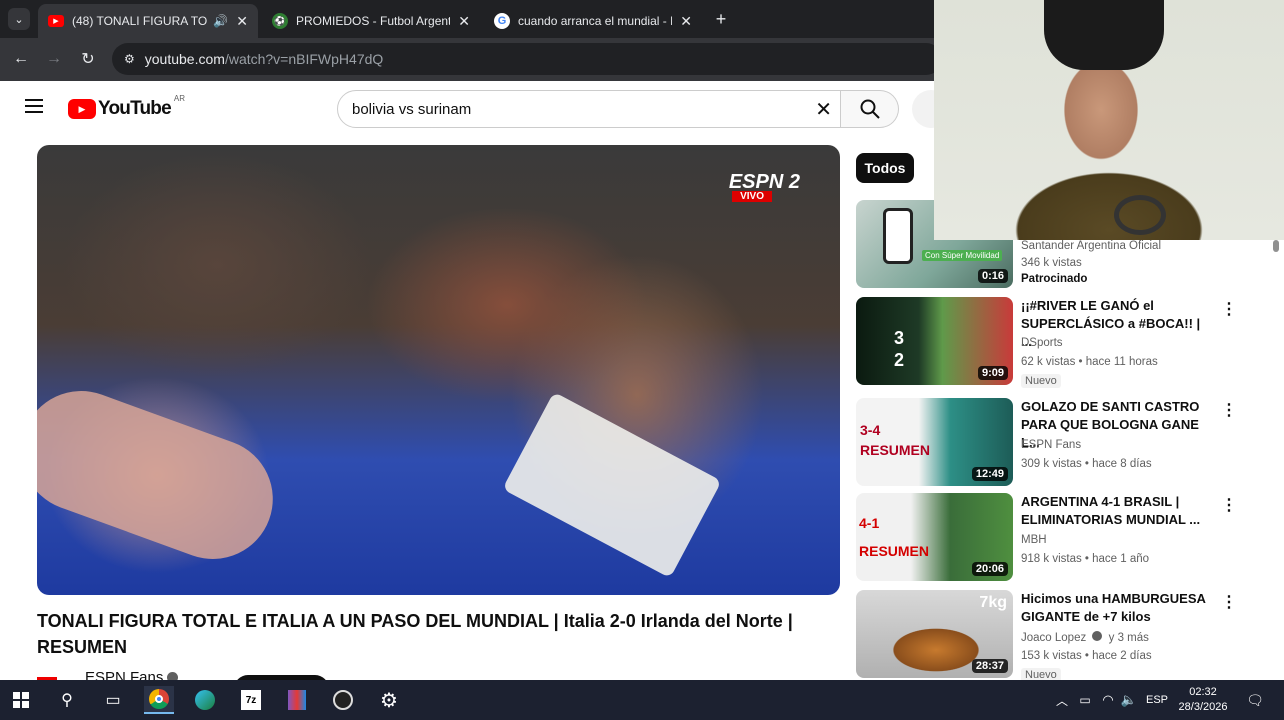 The width and height of the screenshot is (1284, 720). What do you see at coordinates (1042, 343) in the screenshot?
I see `video-channel: DSports` at bounding box center [1042, 343].